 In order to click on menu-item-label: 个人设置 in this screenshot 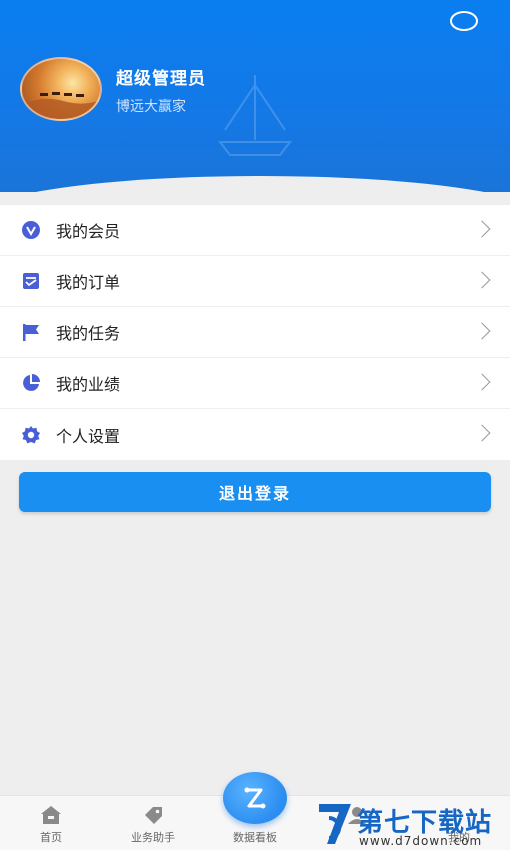, I will do `click(88, 436)`.